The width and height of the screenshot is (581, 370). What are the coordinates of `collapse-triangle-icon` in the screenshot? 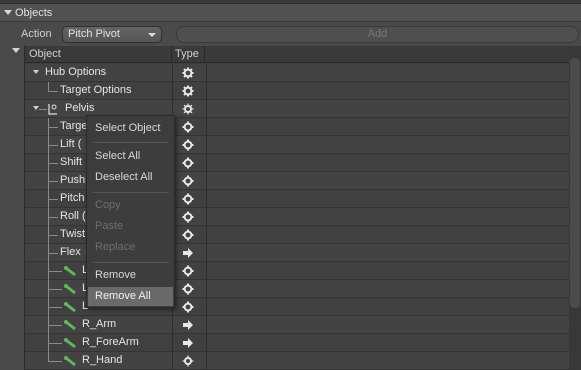 It's located at (8, 12).